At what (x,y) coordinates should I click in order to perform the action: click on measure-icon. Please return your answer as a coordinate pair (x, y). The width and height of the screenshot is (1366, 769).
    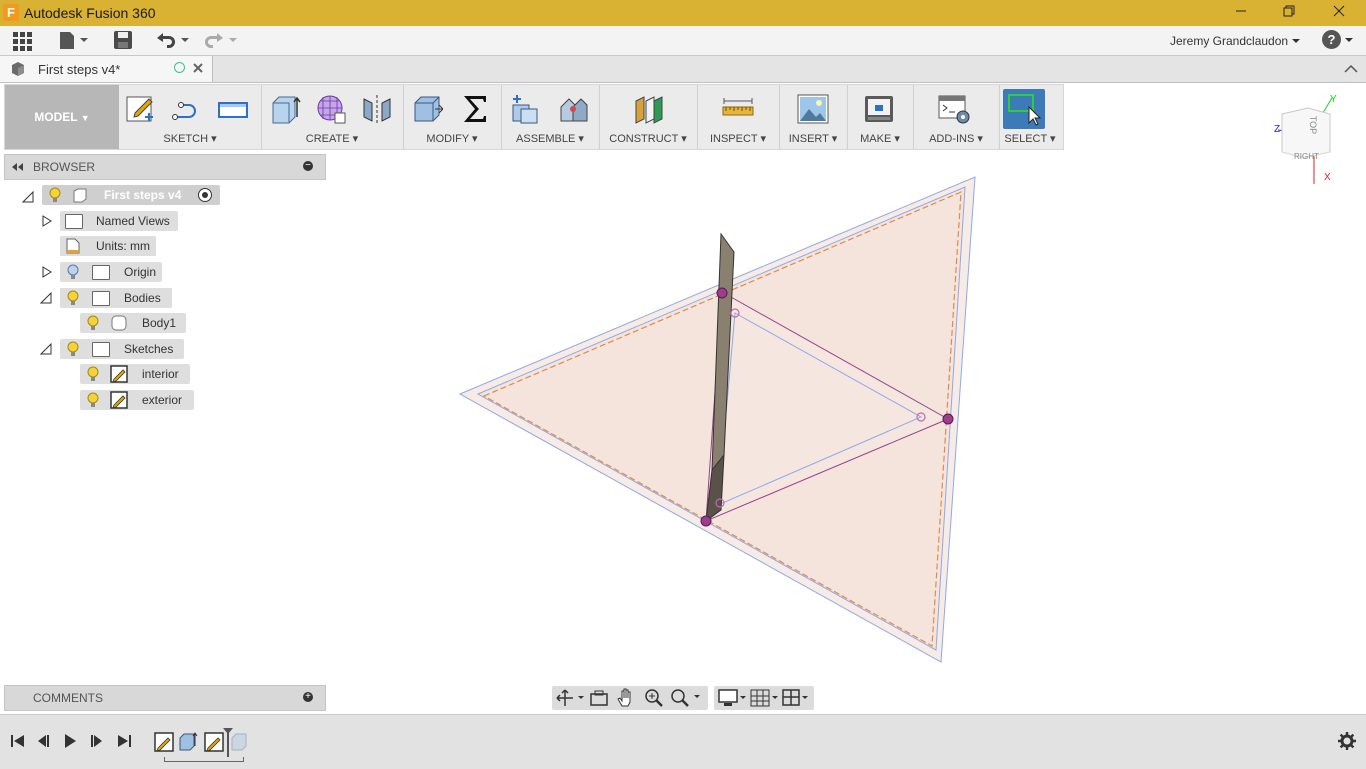
    Looking at the image, I should click on (738, 109).